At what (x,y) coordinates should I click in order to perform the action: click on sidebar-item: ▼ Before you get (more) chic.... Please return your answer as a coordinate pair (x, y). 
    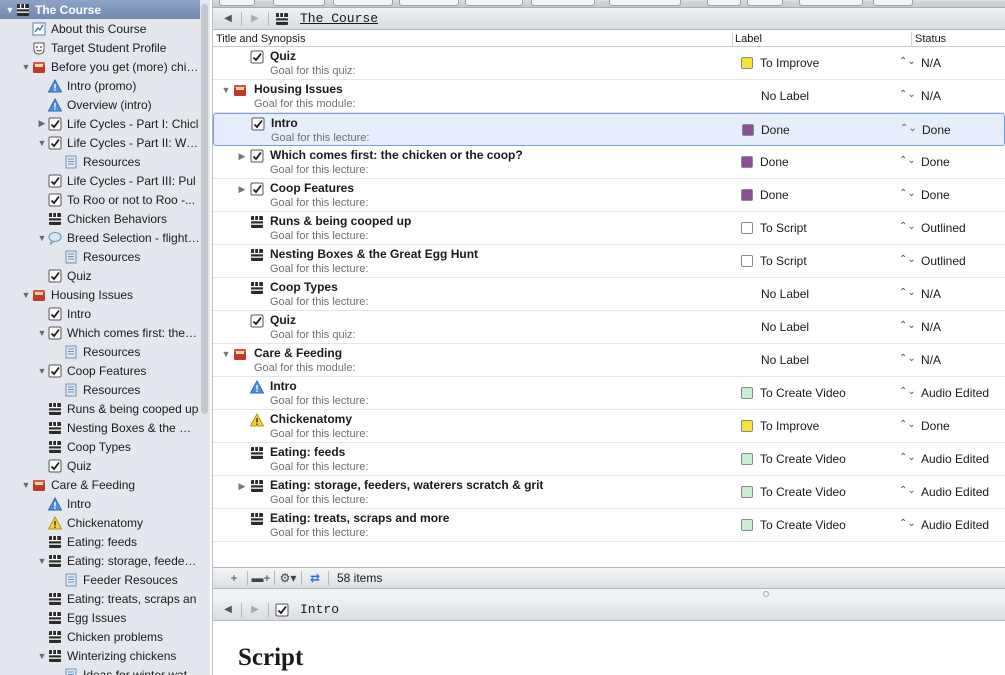
    Looking at the image, I should click on (100, 66).